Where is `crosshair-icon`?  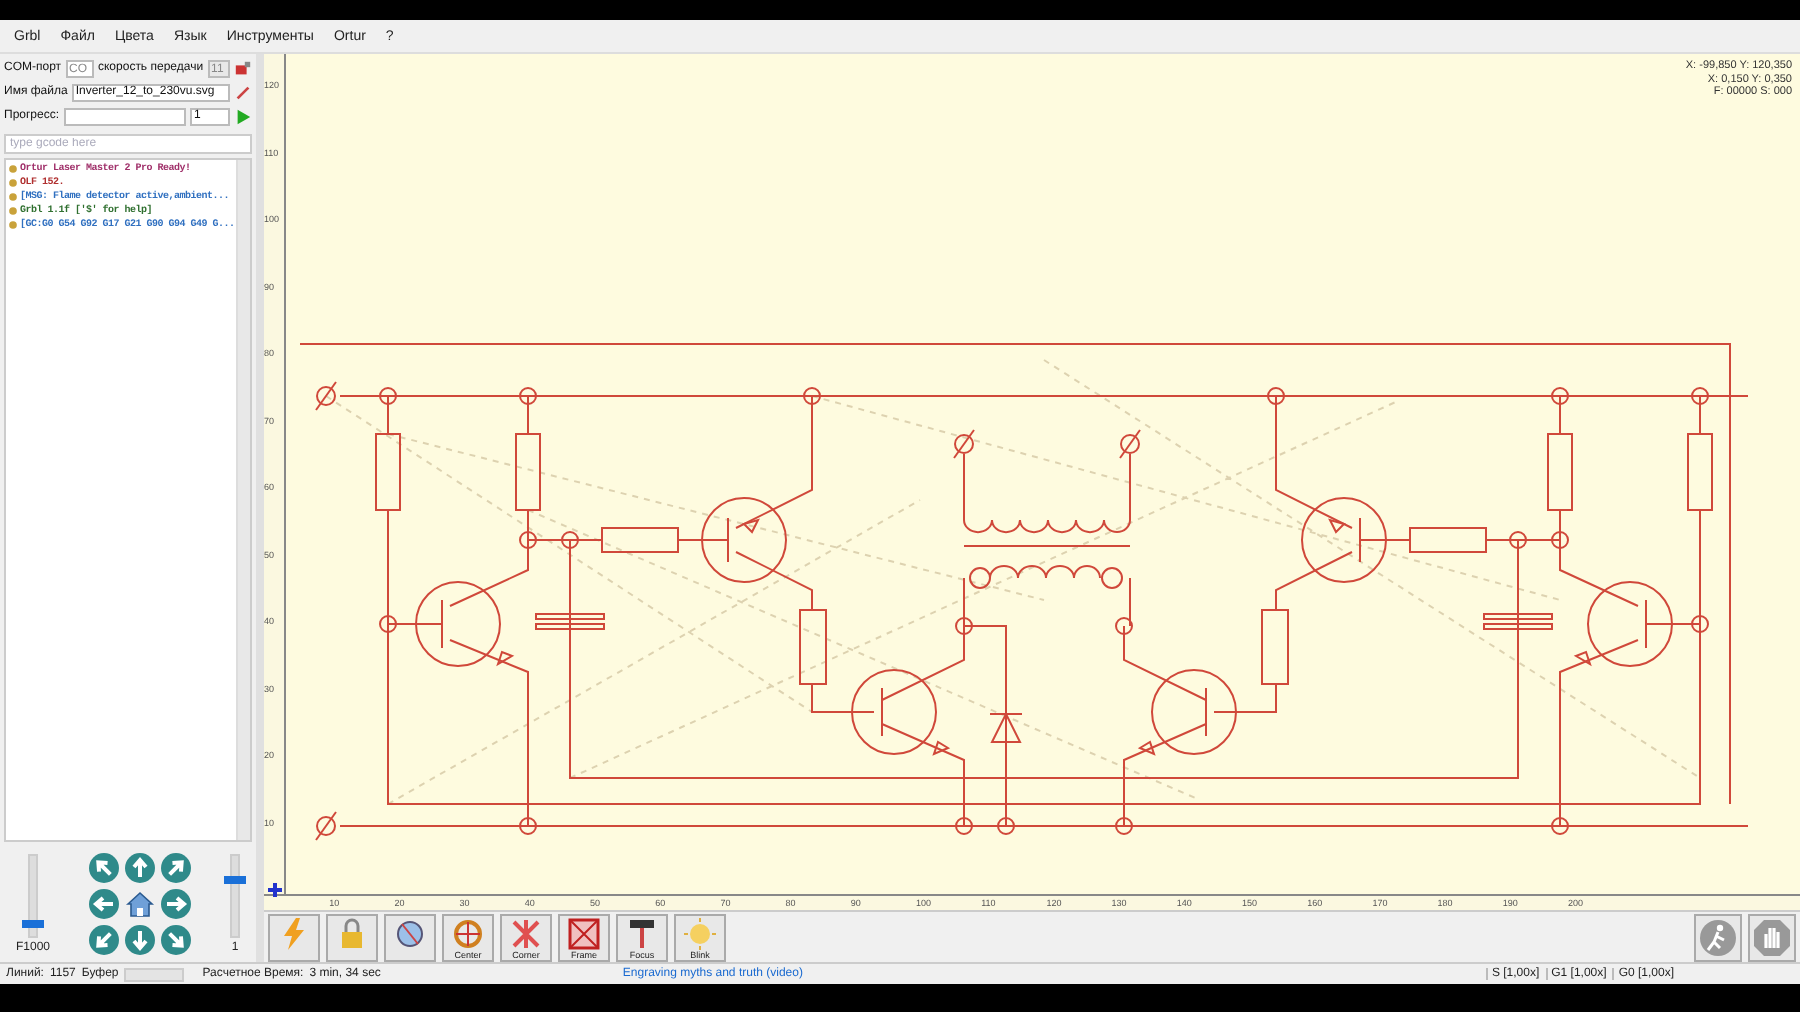
crosshair-icon is located at coordinates (468, 933).